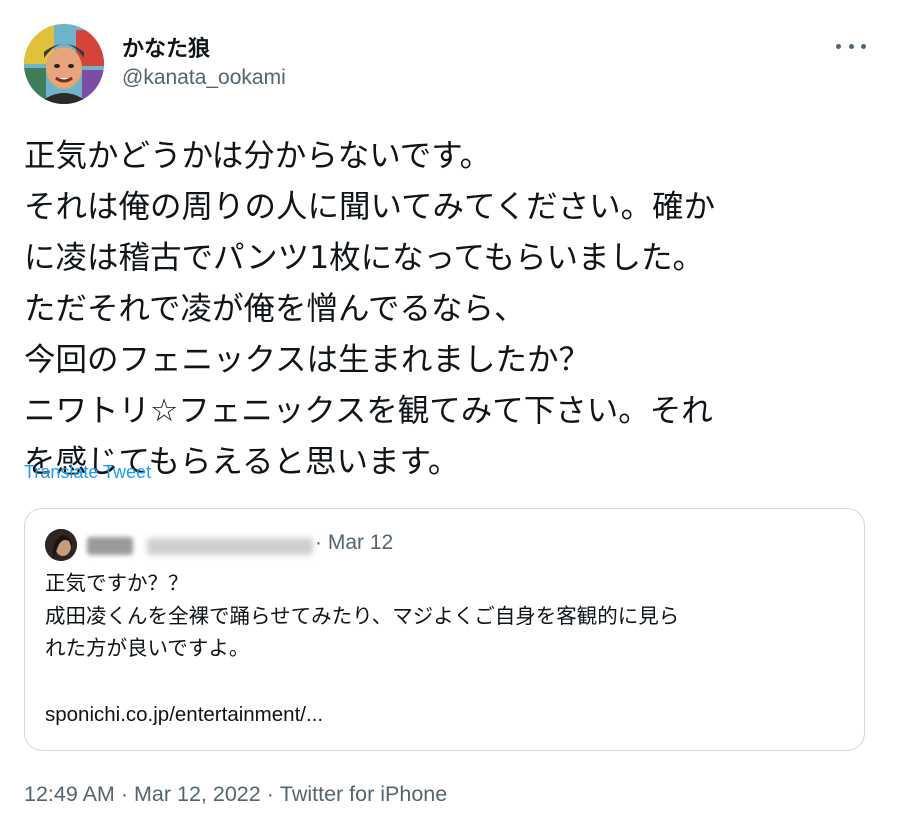  I want to click on tweet-line: に凌は稽古でパンツ1枚になってもらいました。, so click(364, 258).